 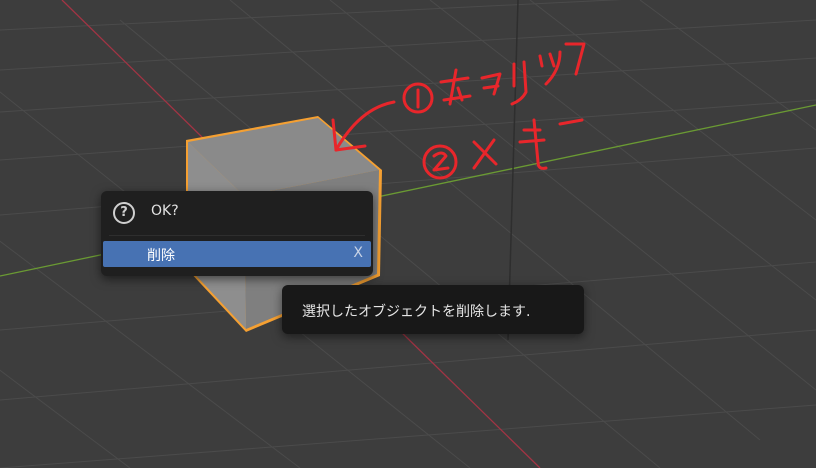 I want to click on delete-tooltip: 選択したオブジェクトを削除します., so click(x=433, y=309).